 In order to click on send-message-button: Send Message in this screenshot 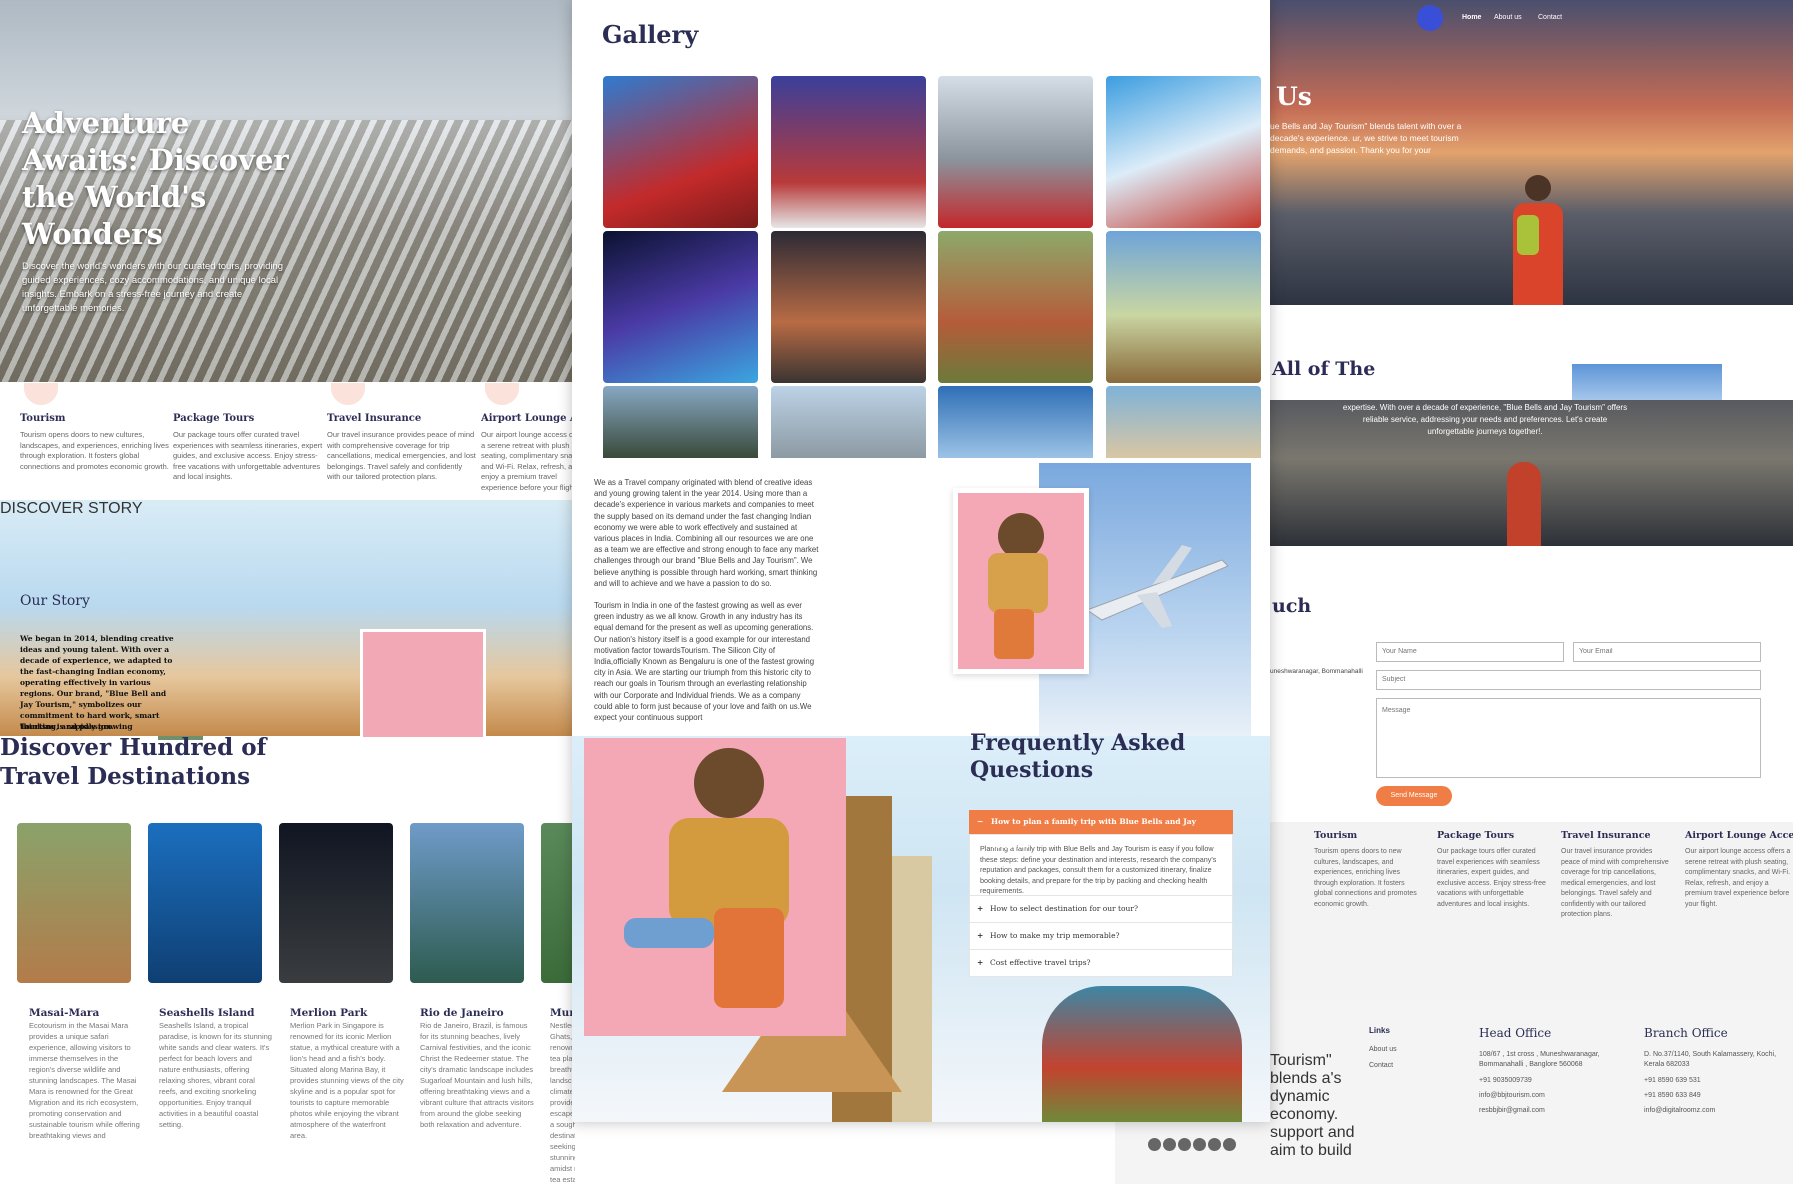, I will do `click(1414, 796)`.